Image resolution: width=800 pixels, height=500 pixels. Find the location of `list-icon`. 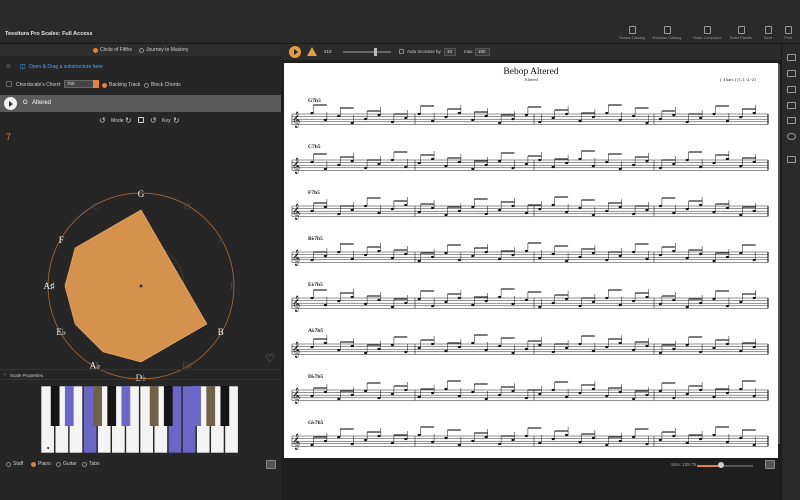

list-icon is located at coordinates (791, 105).